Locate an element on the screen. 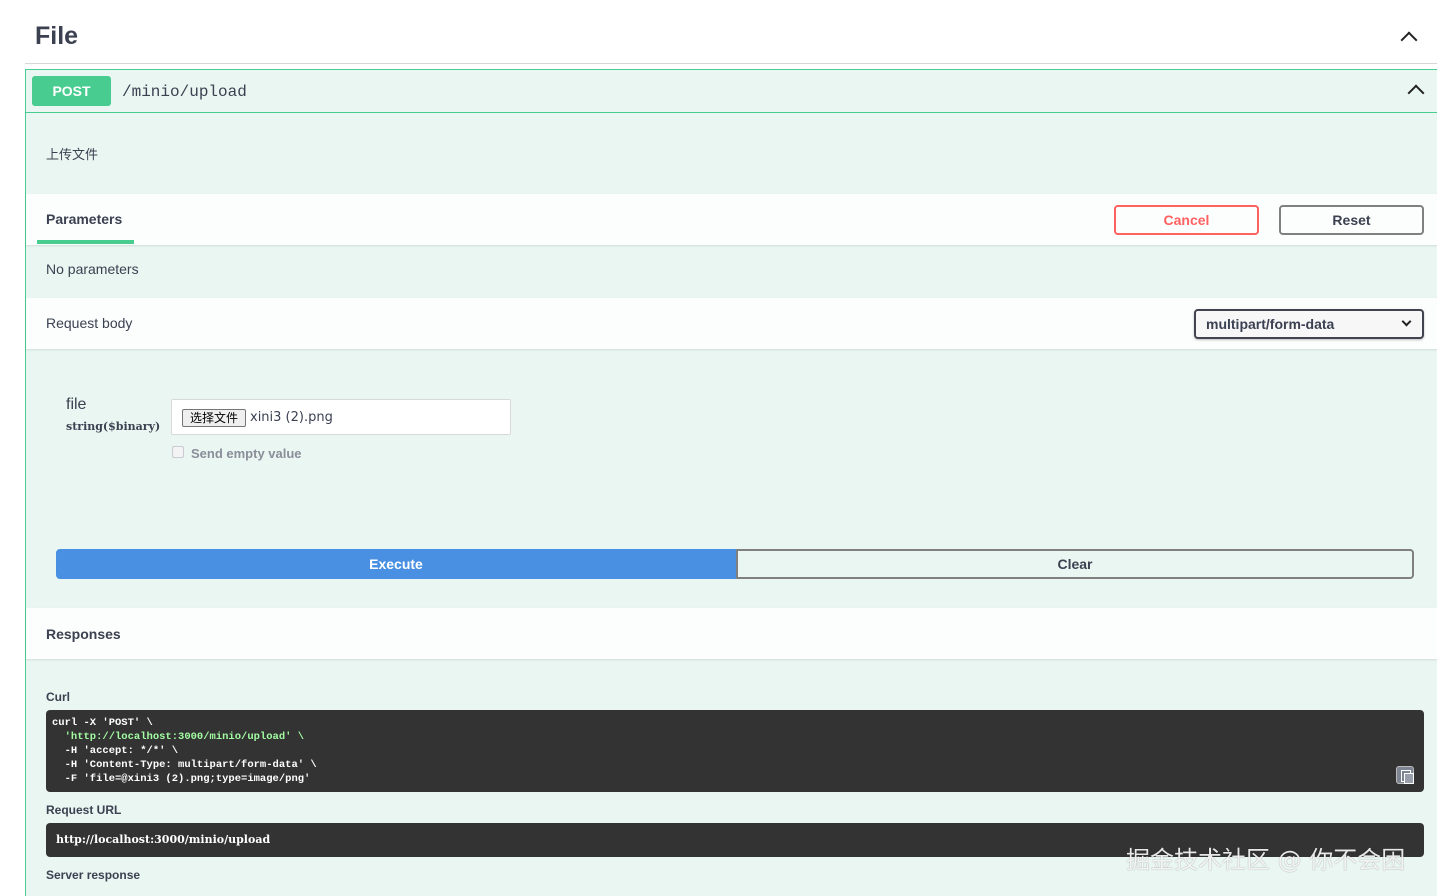  selected-file-name: xini3 (2).png is located at coordinates (291, 417).